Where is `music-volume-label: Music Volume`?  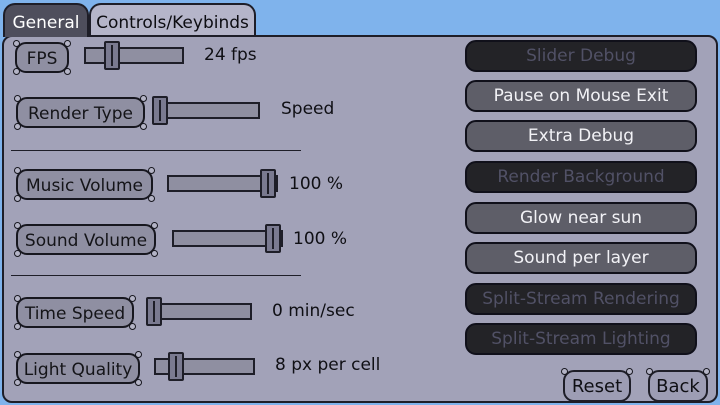 music-volume-label: Music Volume is located at coordinates (84, 184).